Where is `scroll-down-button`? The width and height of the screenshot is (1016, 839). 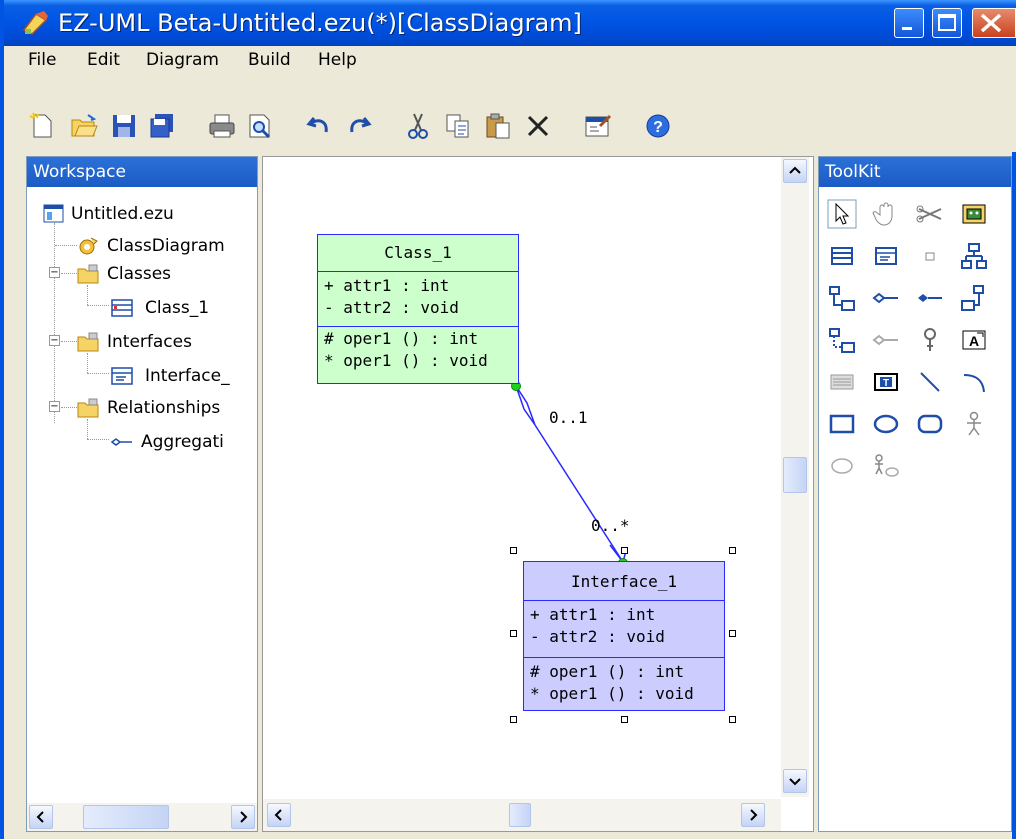
scroll-down-button is located at coordinates (795, 781).